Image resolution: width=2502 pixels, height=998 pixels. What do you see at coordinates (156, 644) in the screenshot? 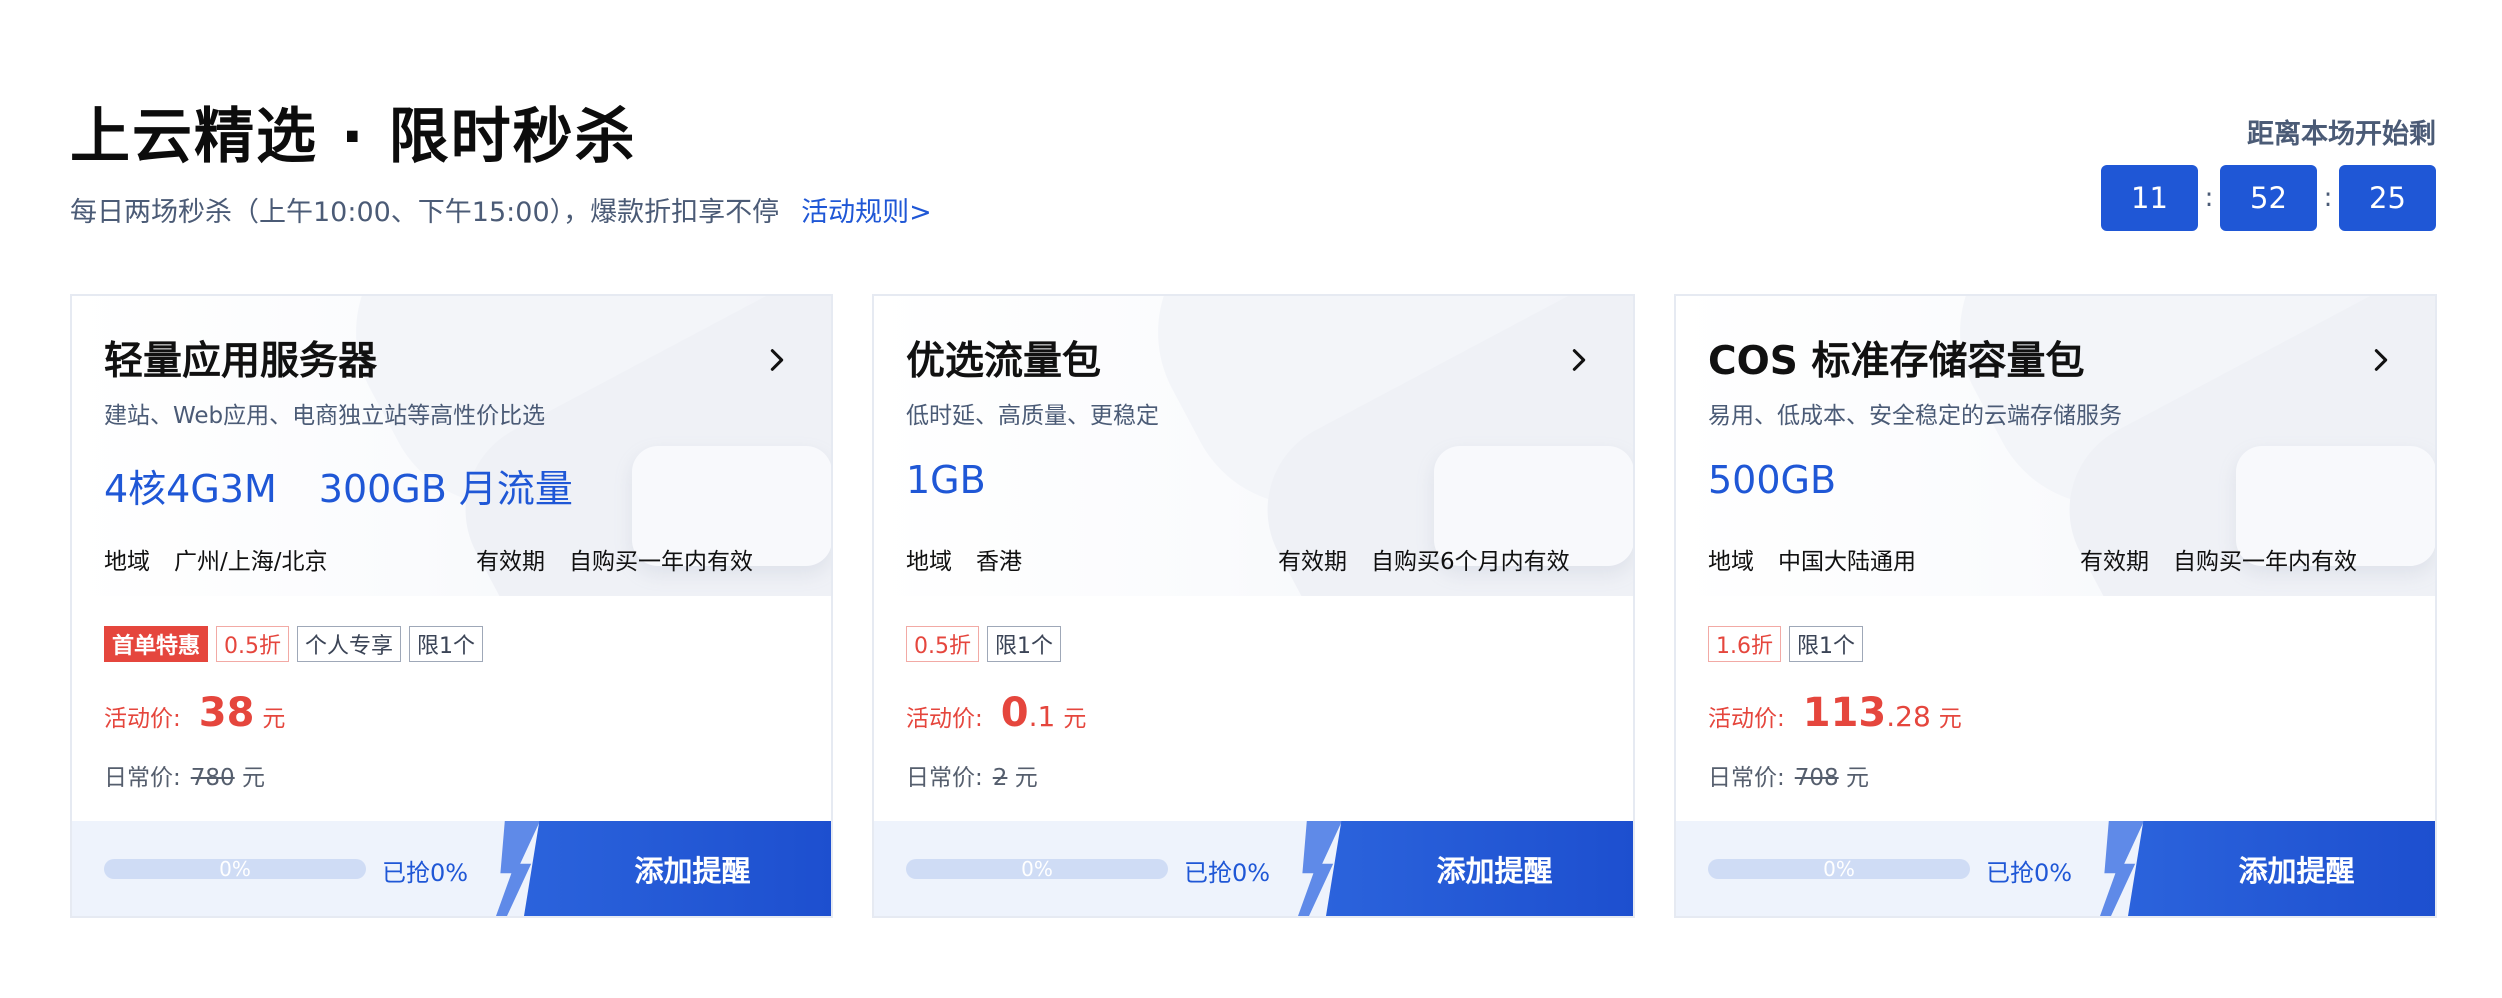
I see `tag-first-order: 首单特惠` at bounding box center [156, 644].